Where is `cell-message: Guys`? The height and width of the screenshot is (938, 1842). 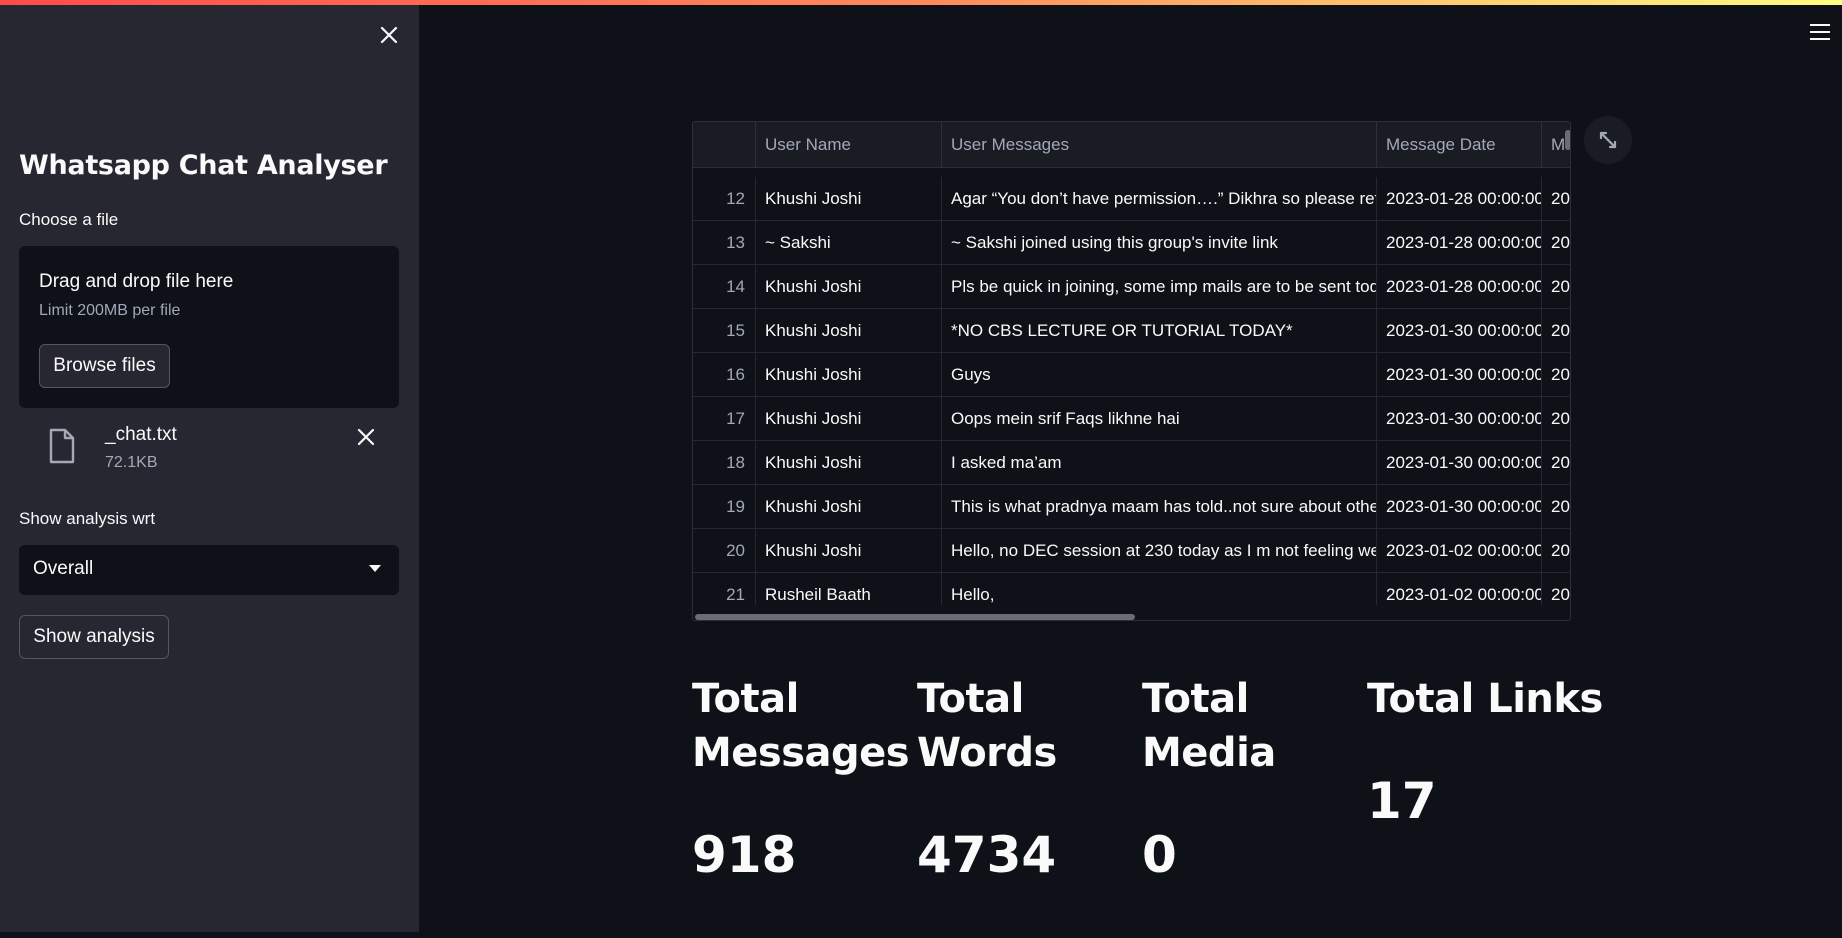
cell-message: Guys is located at coordinates (1159, 375).